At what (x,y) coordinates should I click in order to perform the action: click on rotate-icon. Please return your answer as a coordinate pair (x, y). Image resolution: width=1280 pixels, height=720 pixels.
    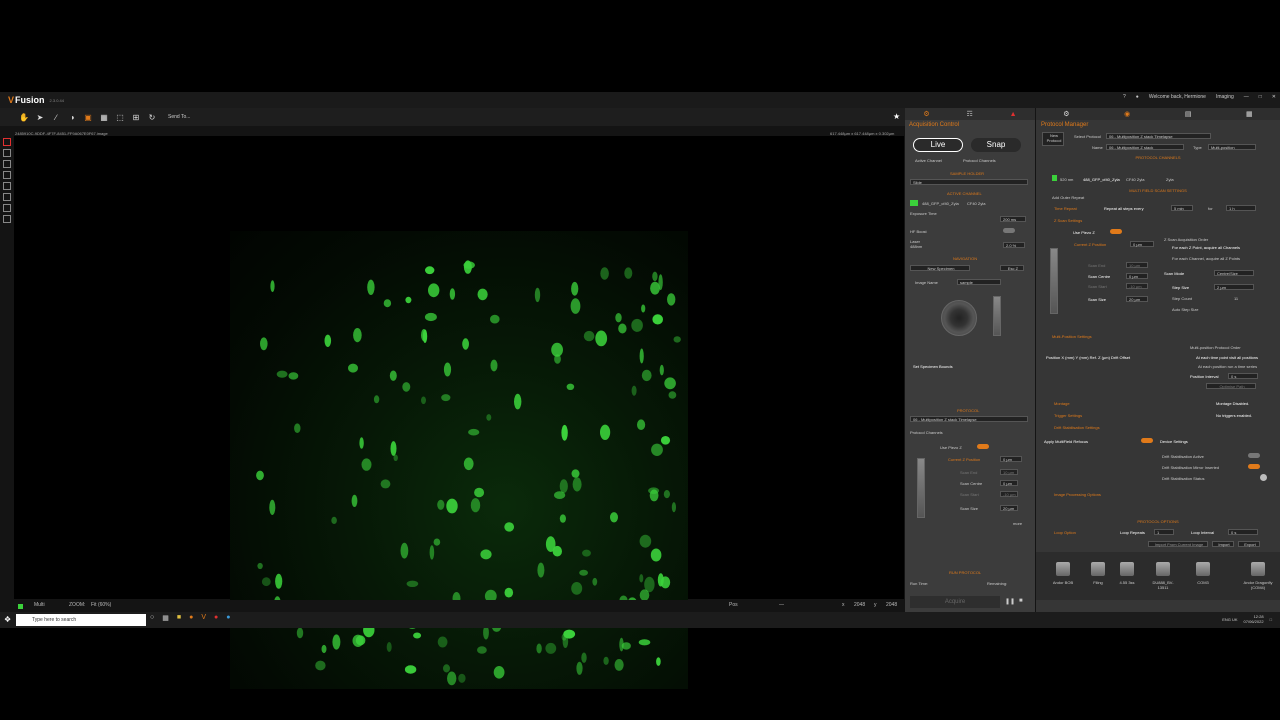
    Looking at the image, I should click on (7, 208).